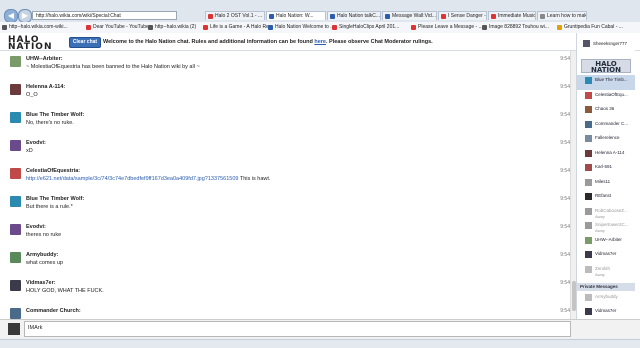 The width and height of the screenshot is (640, 348). What do you see at coordinates (606, 227) in the screenshot?
I see `user-list-item: Snipertower2C... Away` at bounding box center [606, 227].